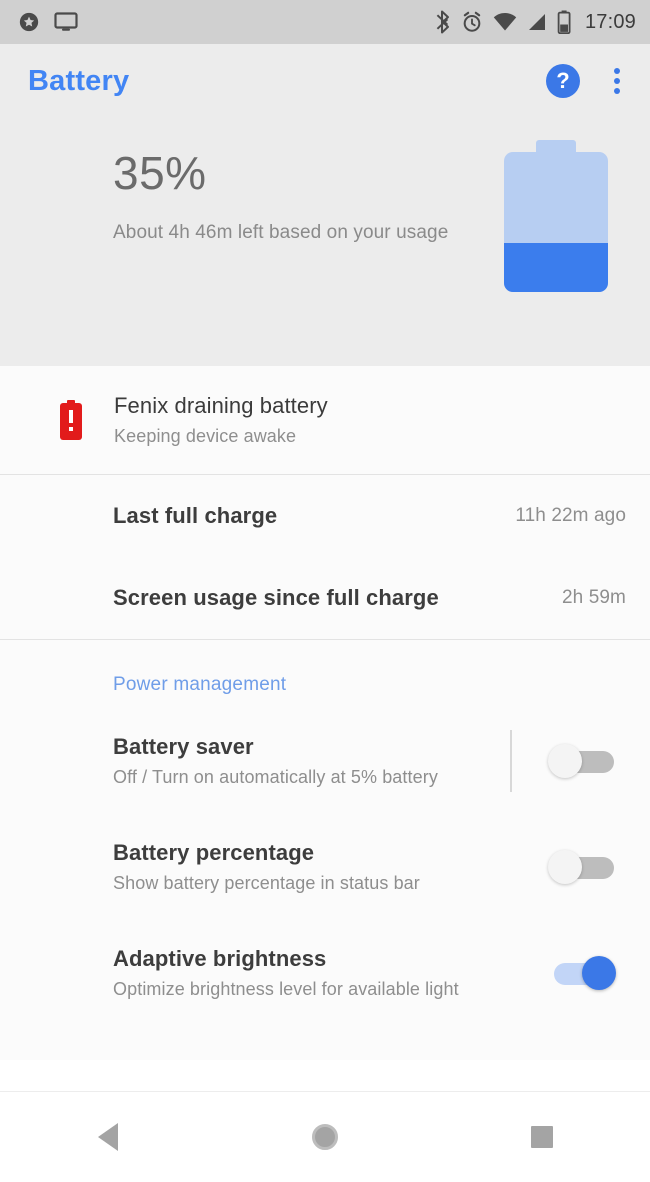 This screenshot has height=1182, width=650. What do you see at coordinates (221, 405) in the screenshot?
I see `battery-alert-title: Fenix draining battery` at bounding box center [221, 405].